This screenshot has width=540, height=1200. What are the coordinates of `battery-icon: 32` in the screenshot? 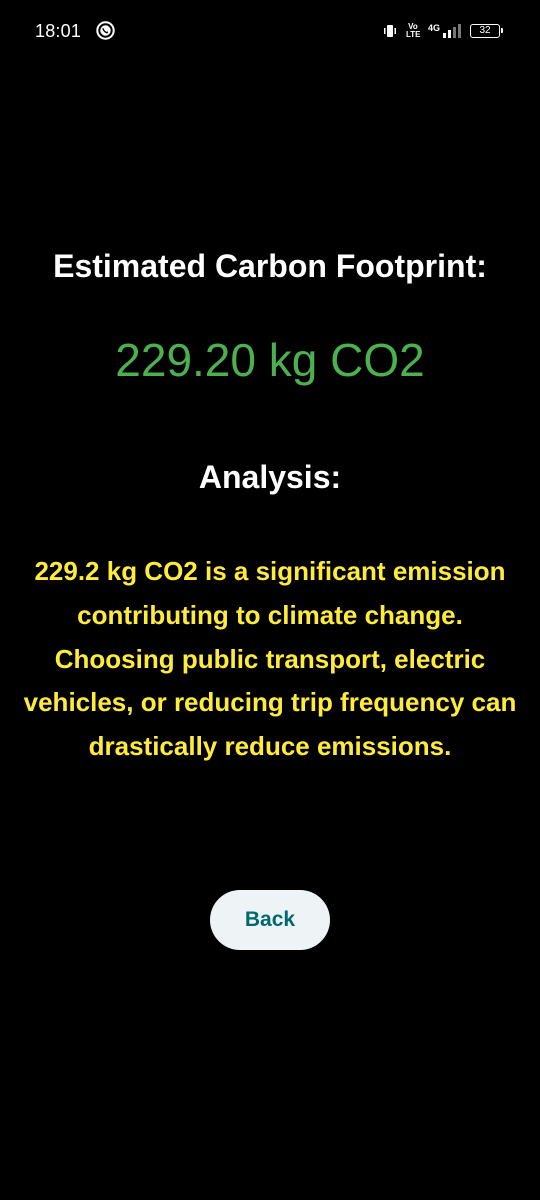 It's located at (486, 31).